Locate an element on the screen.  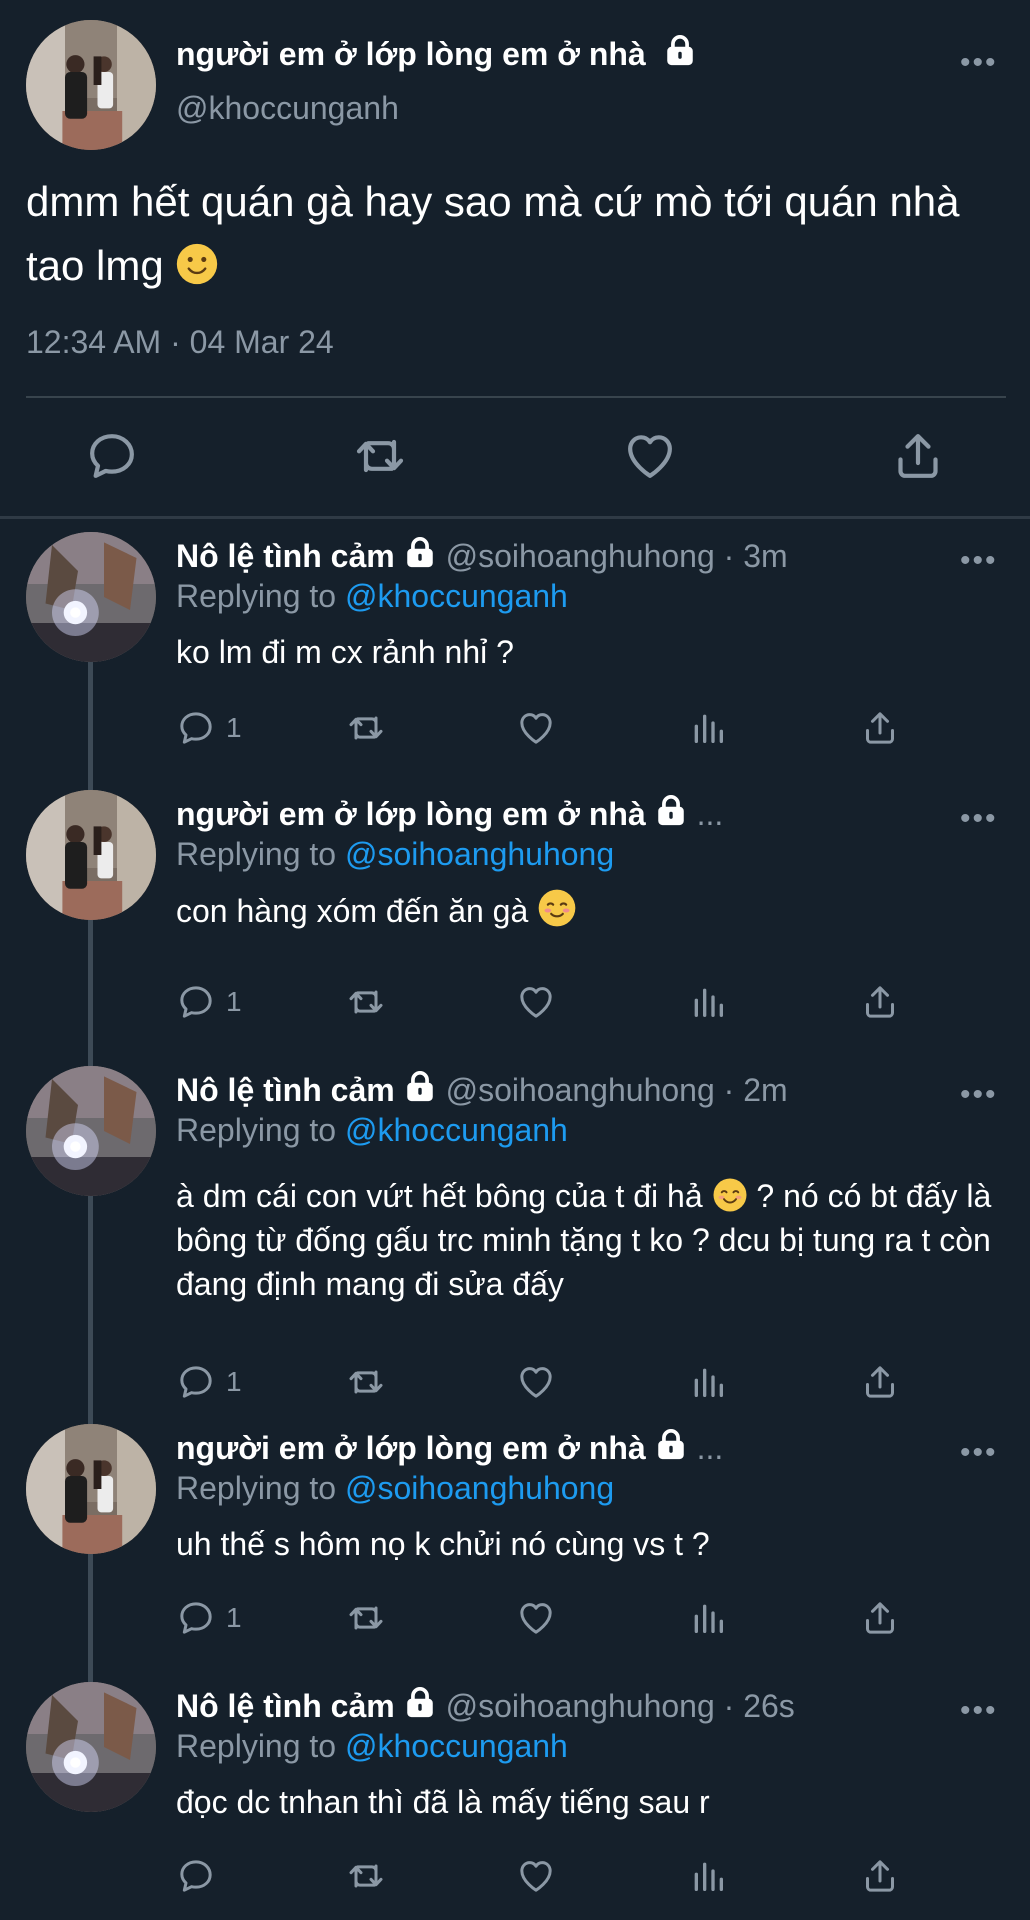
tweet-timestamp: 12:34 AM · 04 Mar 24 is located at coordinates (180, 342).